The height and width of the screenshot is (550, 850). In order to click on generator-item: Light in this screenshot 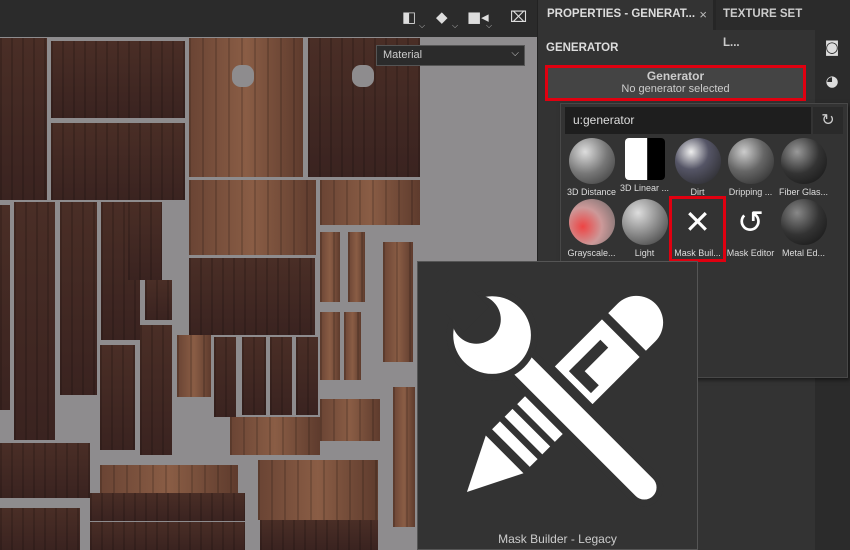, I will do `click(644, 229)`.